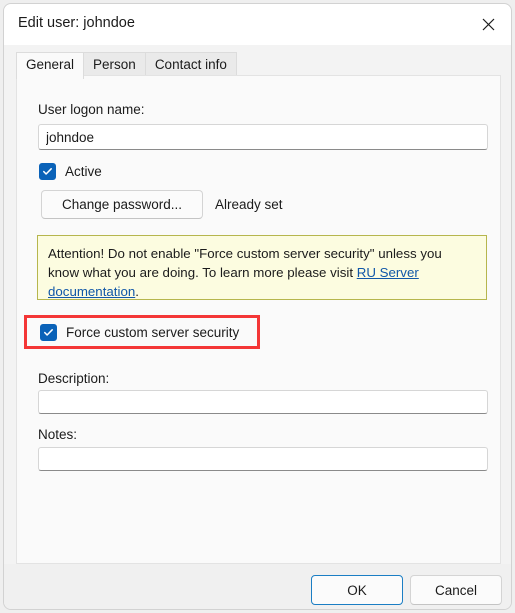 This screenshot has width=515, height=613. What do you see at coordinates (83, 171) in the screenshot?
I see `active-checkbox-label: Active` at bounding box center [83, 171].